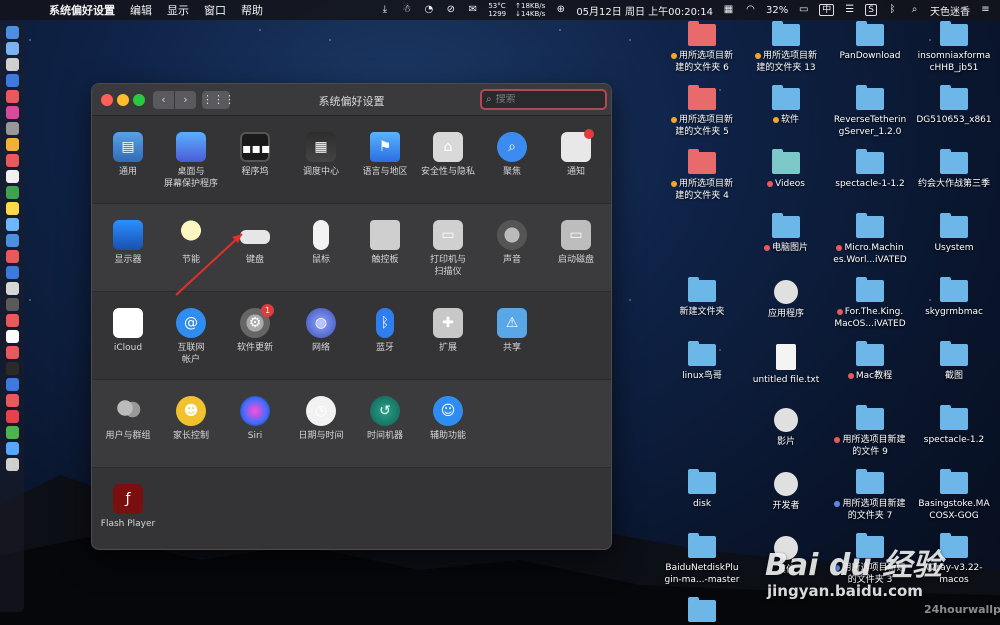 The width and height of the screenshot is (1000, 625). I want to click on battery-percent: 32%, so click(777, 10).